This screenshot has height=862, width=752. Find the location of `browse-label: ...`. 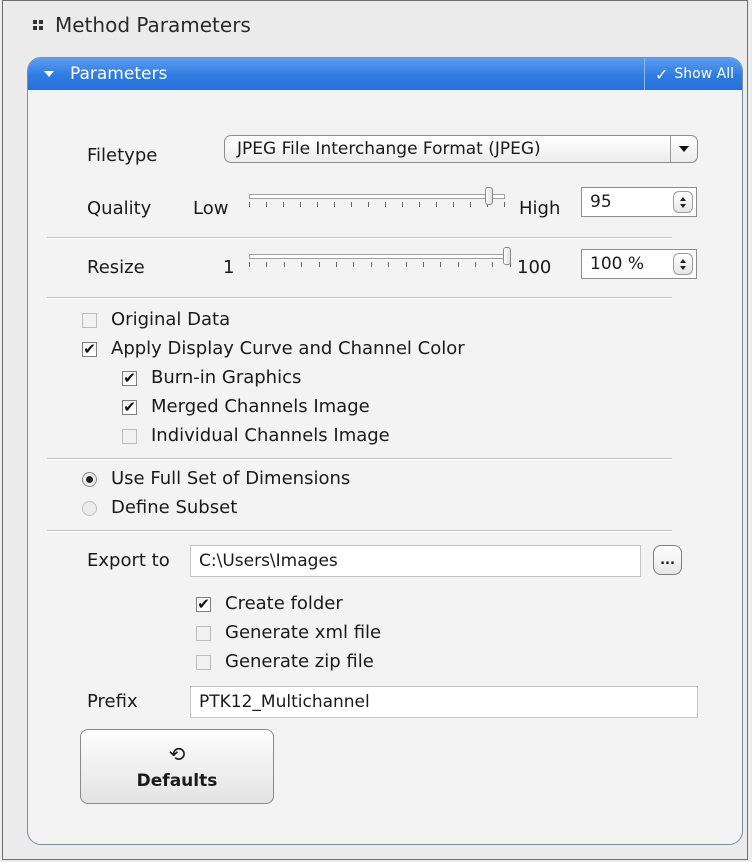

browse-label: ... is located at coordinates (667, 560).